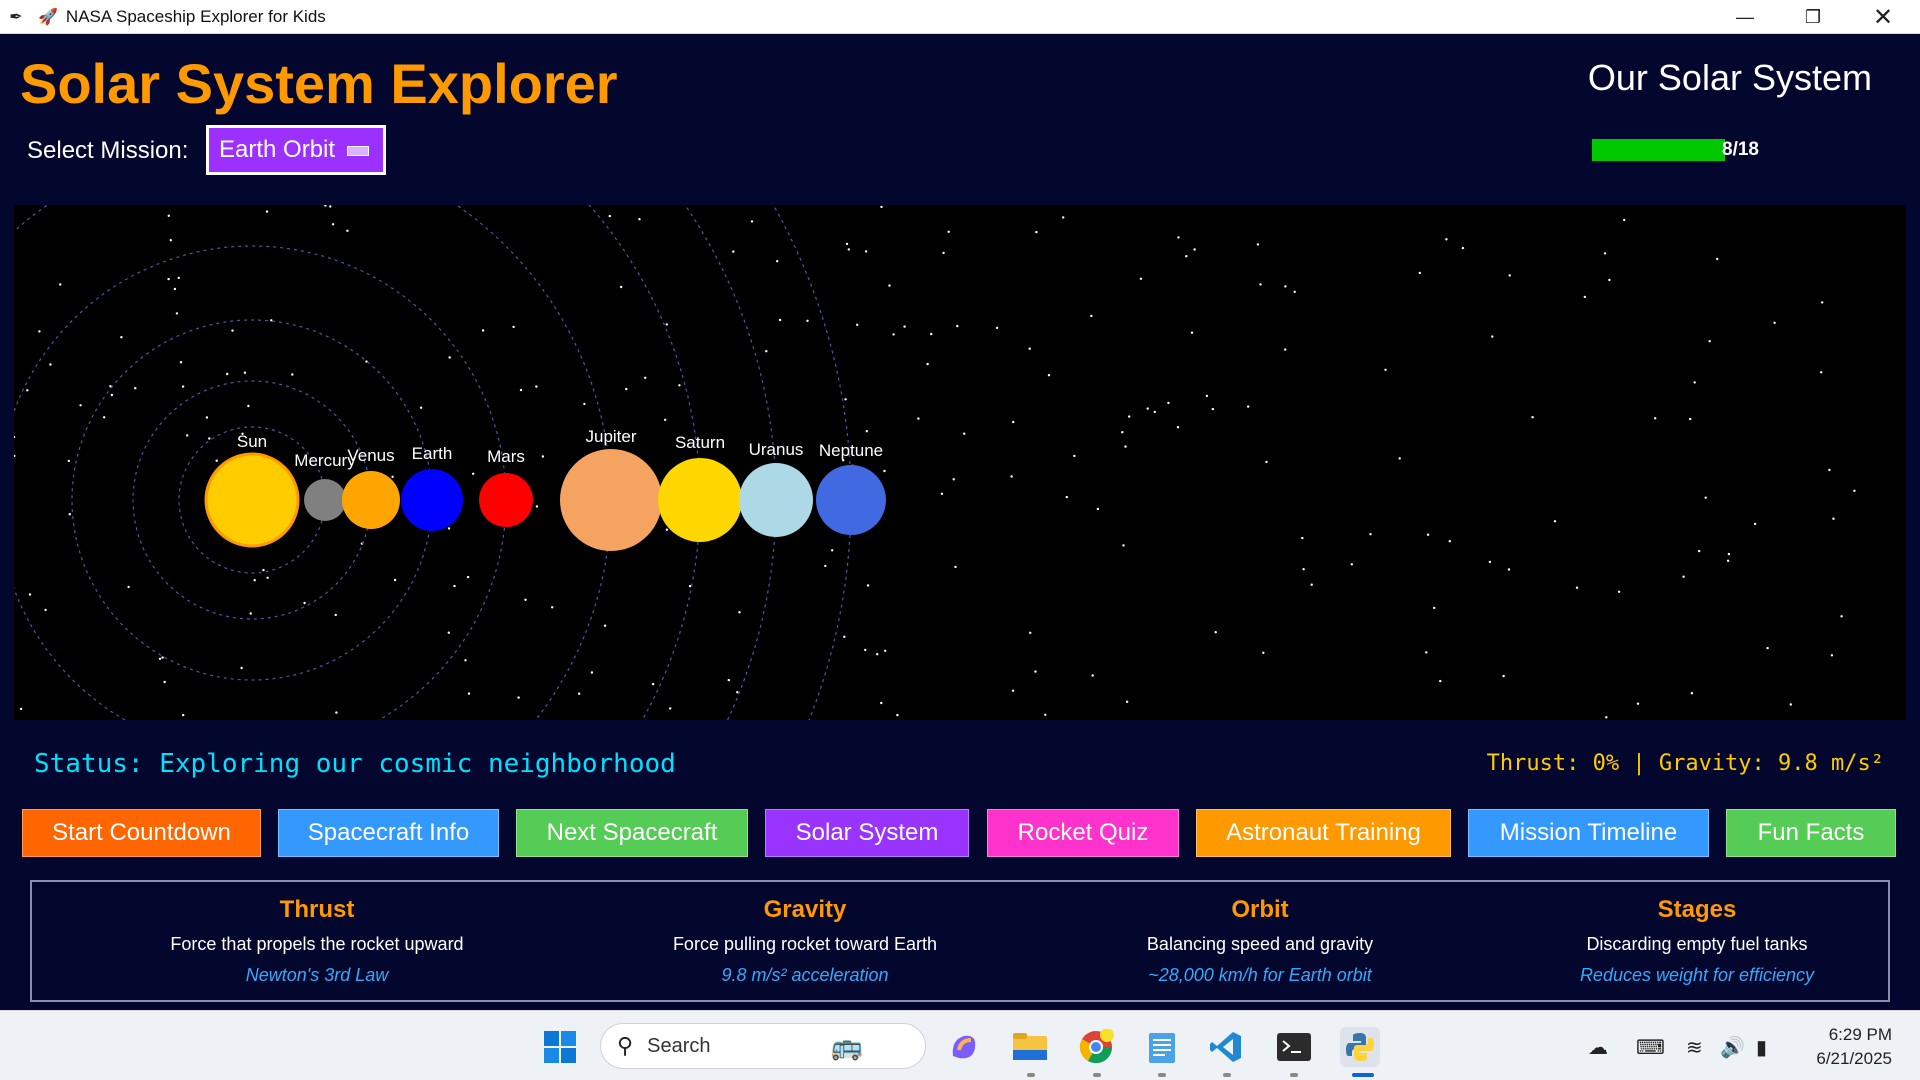 The width and height of the screenshot is (1920, 1080). What do you see at coordinates (625, 1045) in the screenshot?
I see `search-icon: ⚲` at bounding box center [625, 1045].